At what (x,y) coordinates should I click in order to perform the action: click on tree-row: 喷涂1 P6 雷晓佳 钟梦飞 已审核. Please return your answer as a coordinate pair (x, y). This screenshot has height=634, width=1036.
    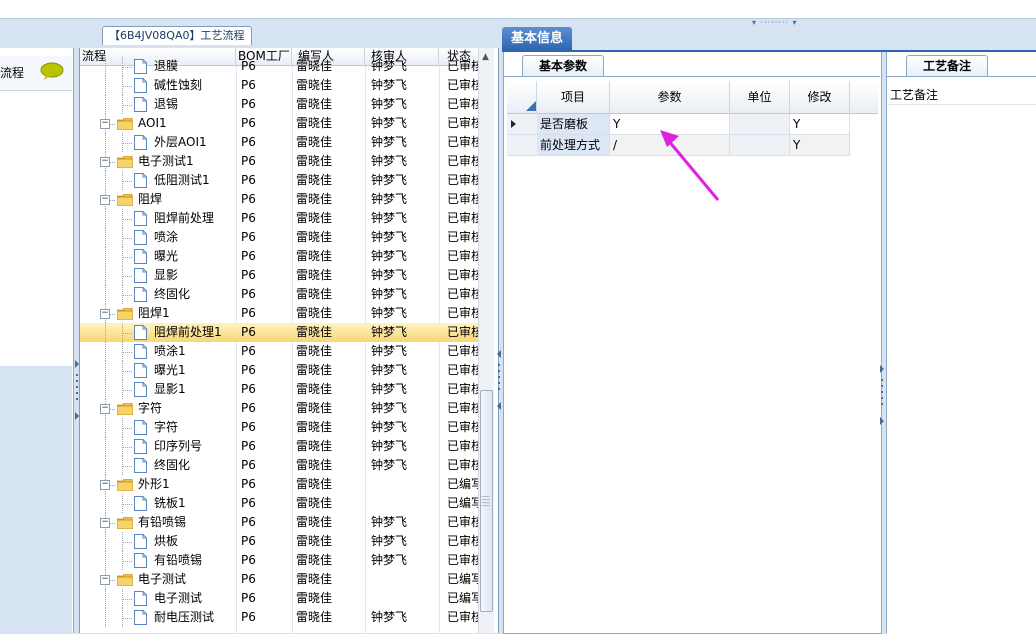
    Looking at the image, I should click on (279, 351).